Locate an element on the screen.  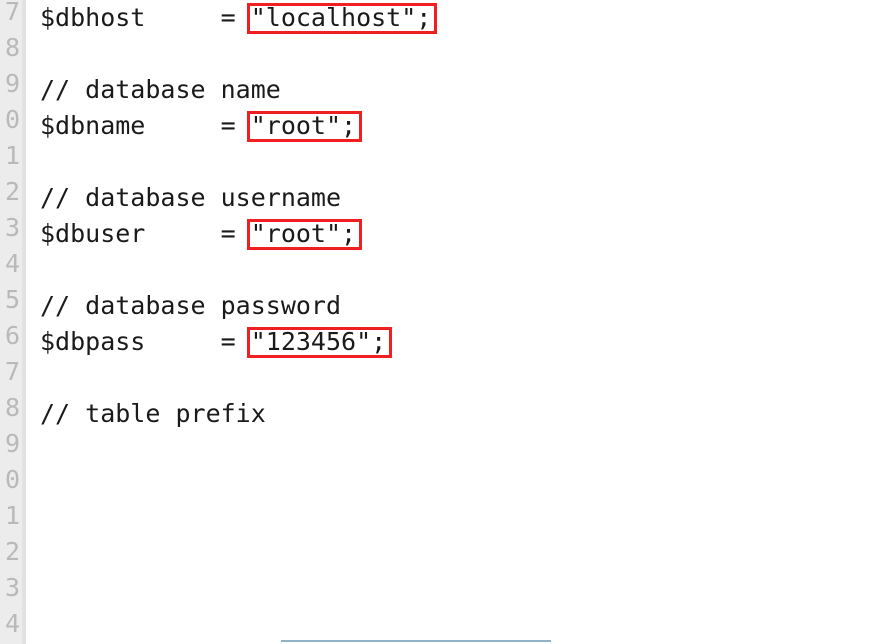
code-line-text: $dbhost = "localhost"; is located at coordinates (236, 17).